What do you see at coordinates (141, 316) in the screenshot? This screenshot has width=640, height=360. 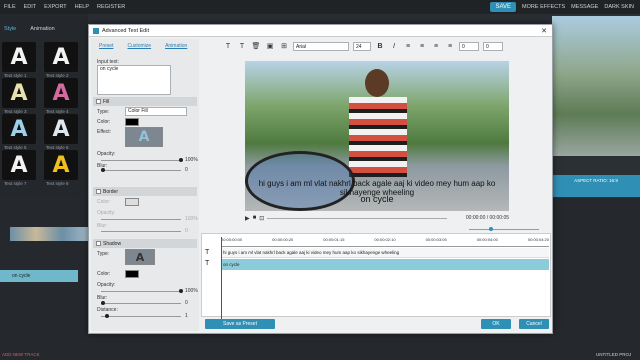 I see `shadow-distance-slider` at bounding box center [141, 316].